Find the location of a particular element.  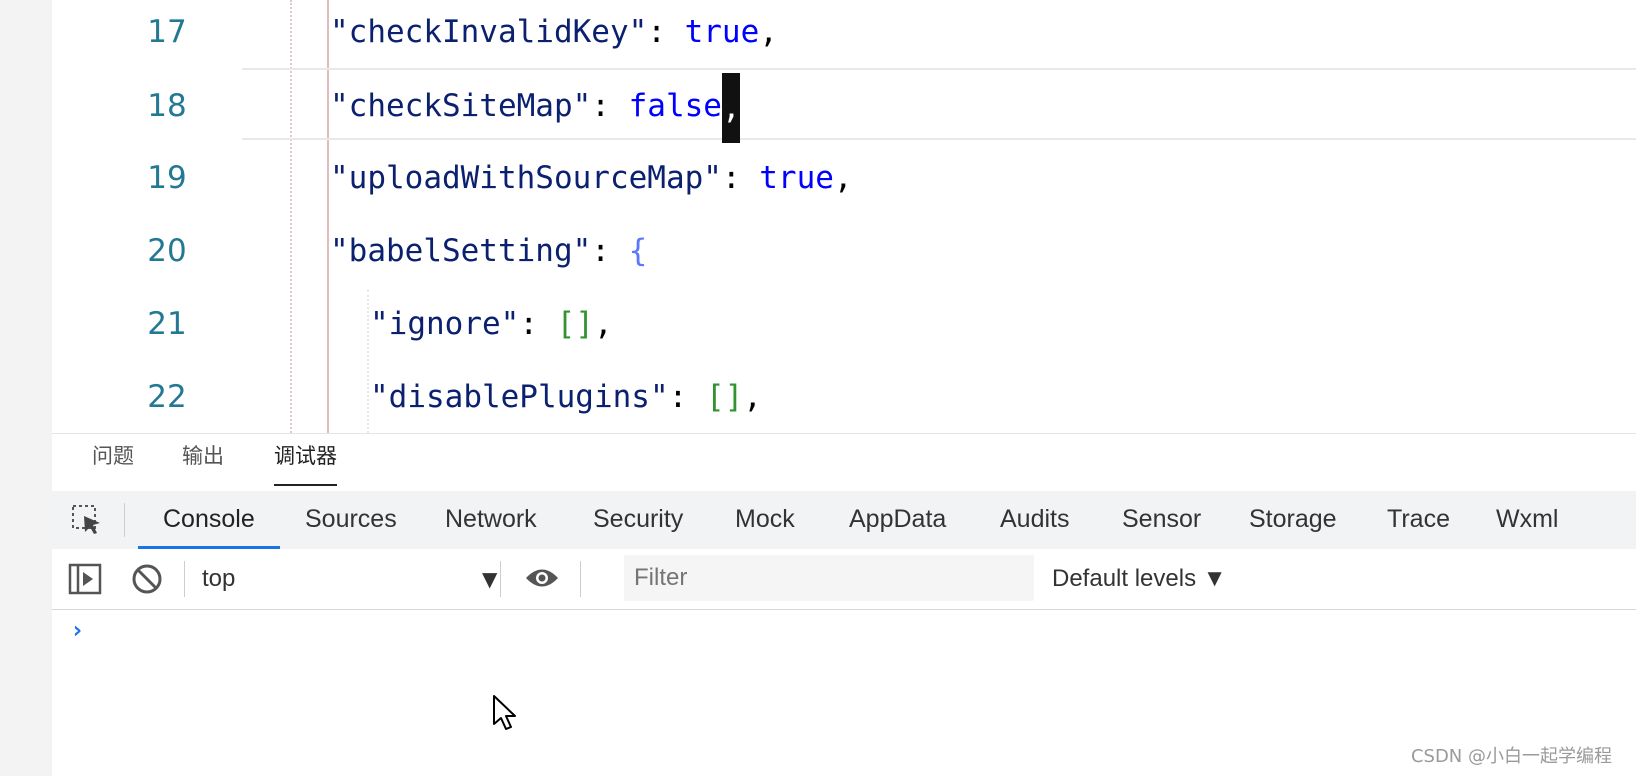

json-open-brace: { is located at coordinates (638, 251).